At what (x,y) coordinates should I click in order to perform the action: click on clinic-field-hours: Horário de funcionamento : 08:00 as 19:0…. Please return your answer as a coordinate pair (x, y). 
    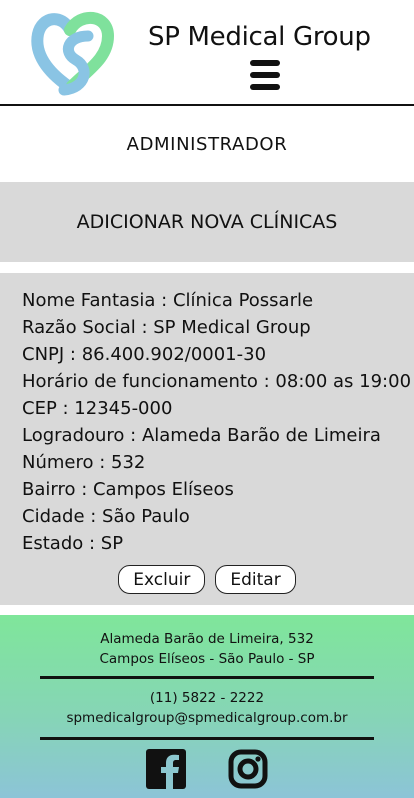
    Looking at the image, I should click on (217, 381).